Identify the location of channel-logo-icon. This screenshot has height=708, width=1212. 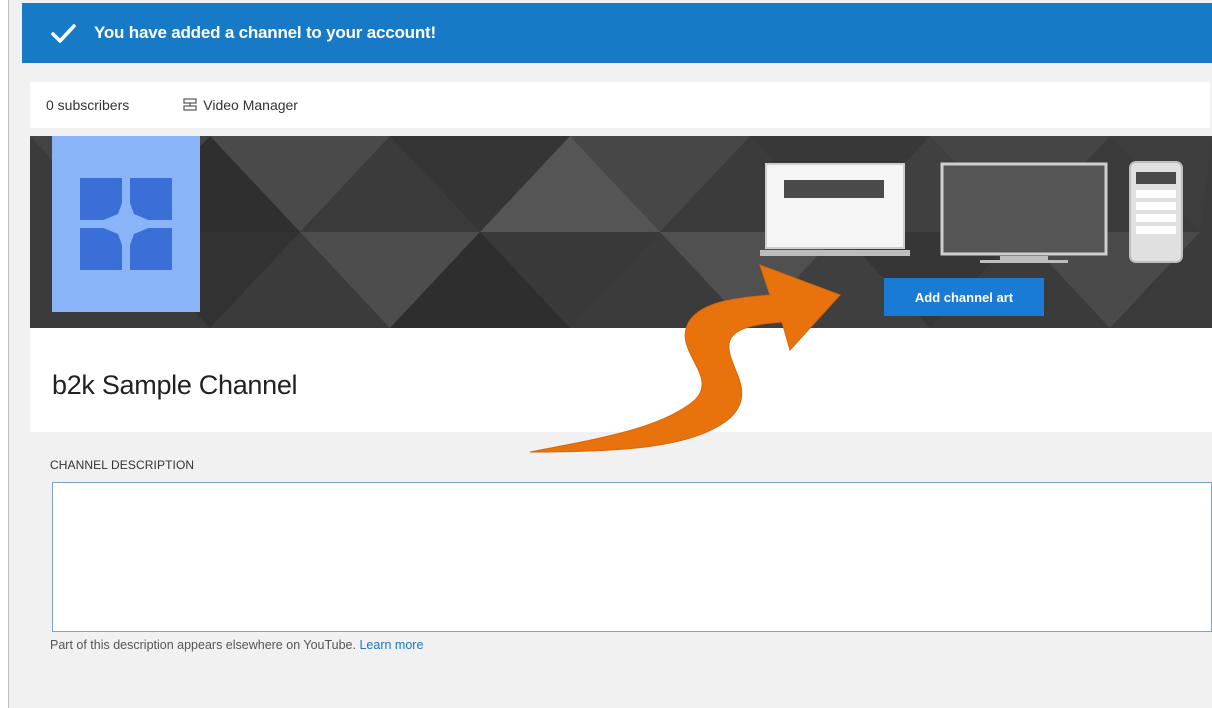
(126, 224).